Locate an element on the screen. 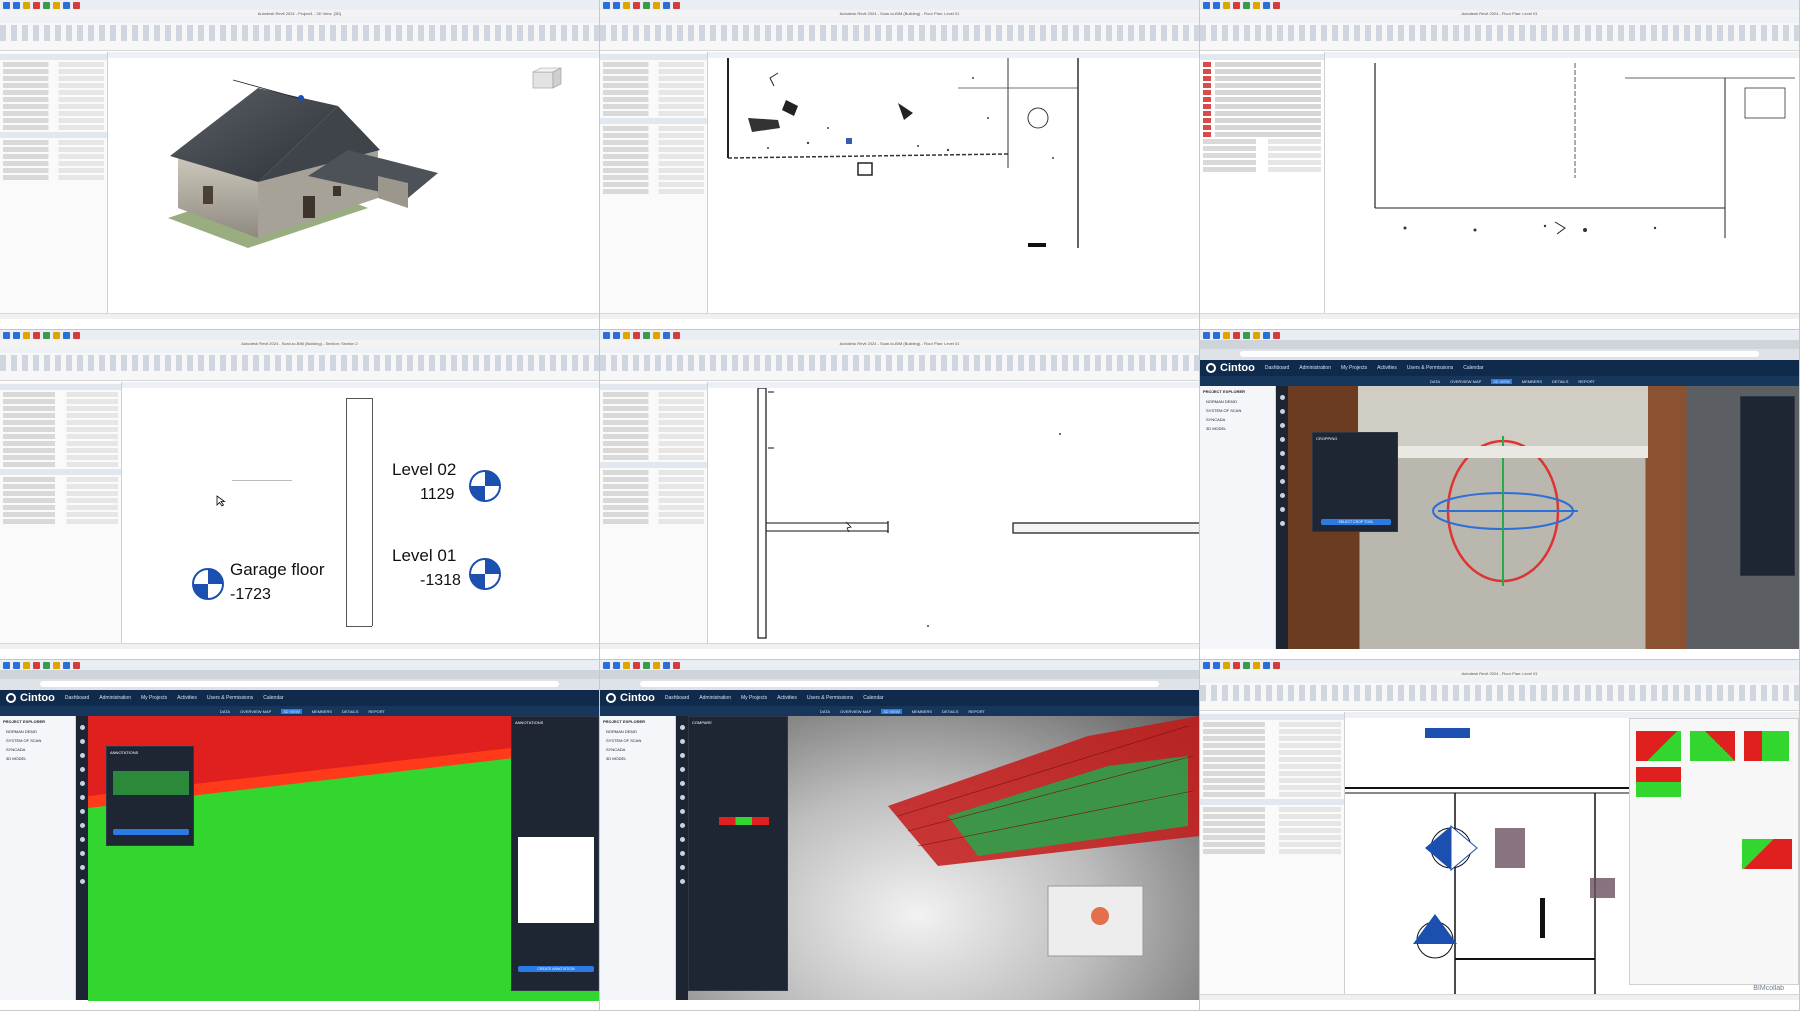 The height and width of the screenshot is (1011, 1800). level-name: Garage floor is located at coordinates (277, 570).